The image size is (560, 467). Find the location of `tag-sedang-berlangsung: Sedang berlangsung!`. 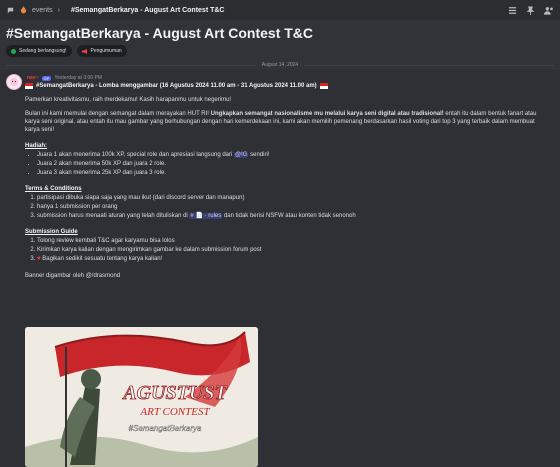

tag-sedang-berlangsung: Sedang berlangsung! is located at coordinates (39, 51).